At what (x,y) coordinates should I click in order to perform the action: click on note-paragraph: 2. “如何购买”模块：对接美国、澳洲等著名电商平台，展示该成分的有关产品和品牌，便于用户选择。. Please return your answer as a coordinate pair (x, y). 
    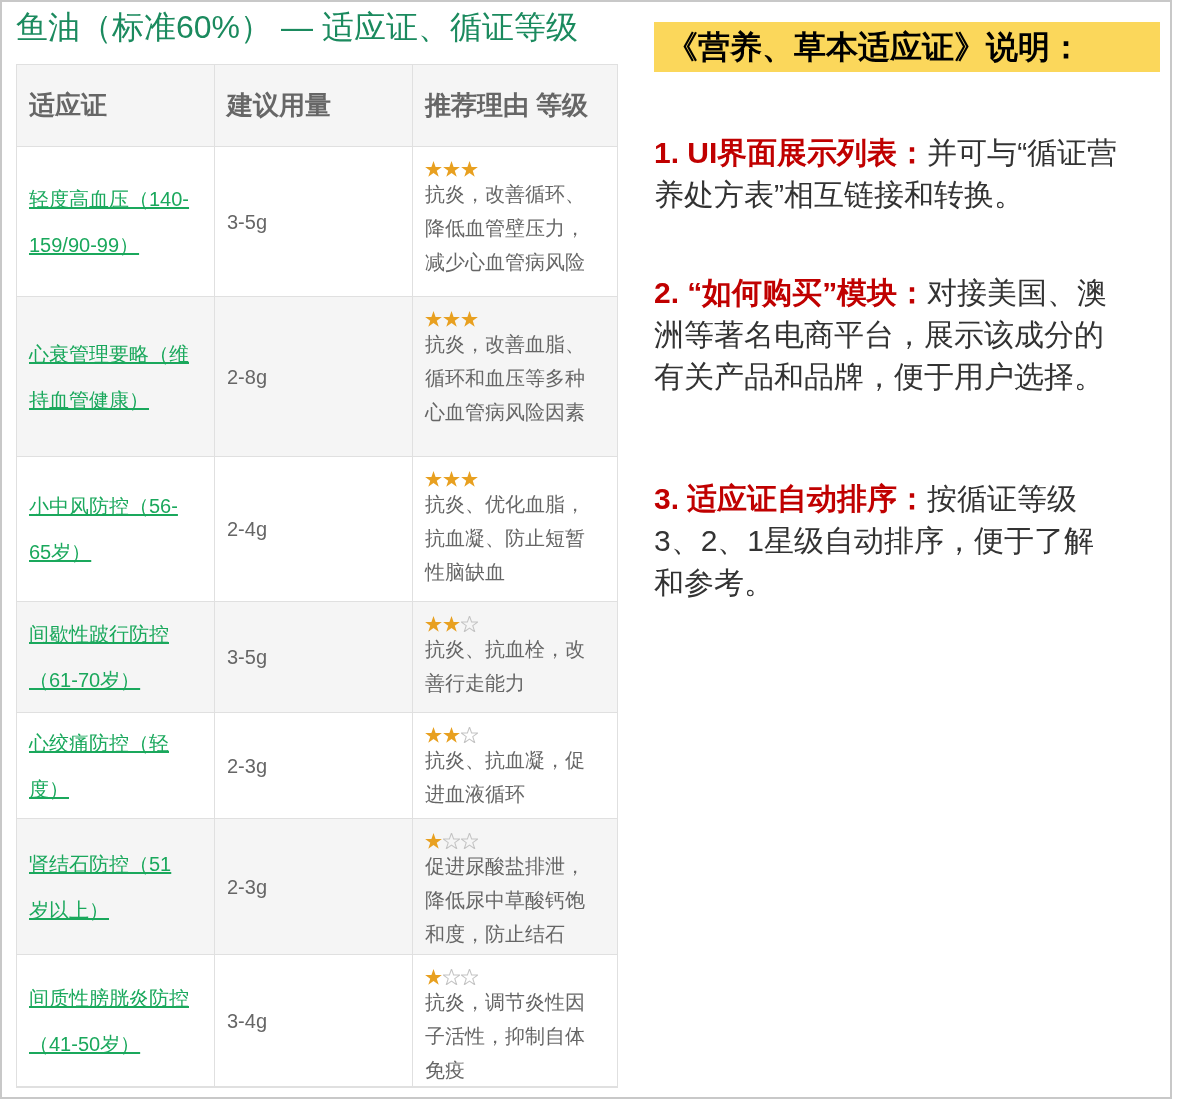
    Looking at the image, I should click on (881, 335).